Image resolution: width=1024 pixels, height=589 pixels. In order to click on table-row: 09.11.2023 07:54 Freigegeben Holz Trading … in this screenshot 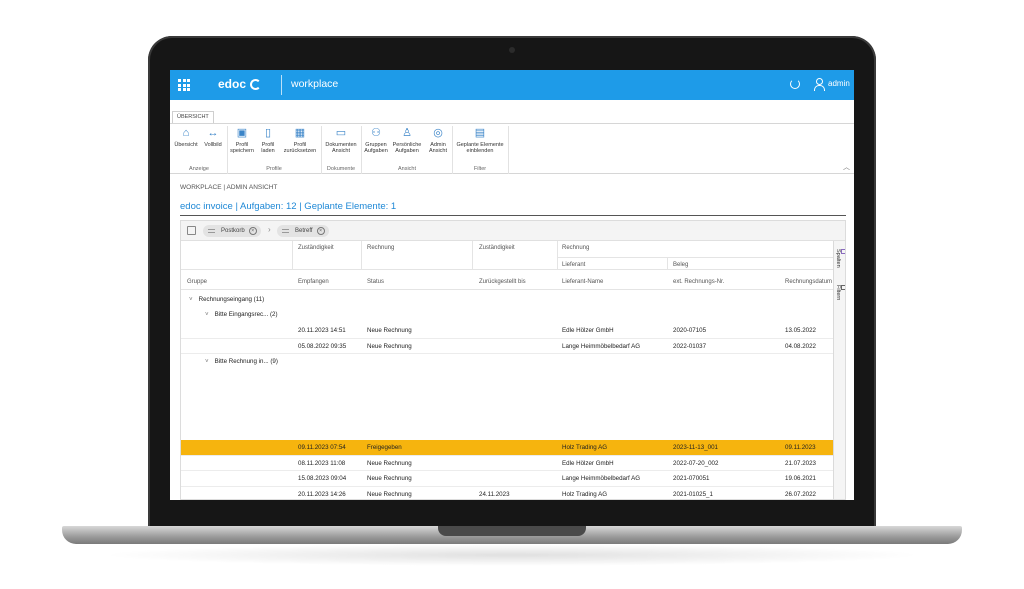, I will do `click(507, 448)`.